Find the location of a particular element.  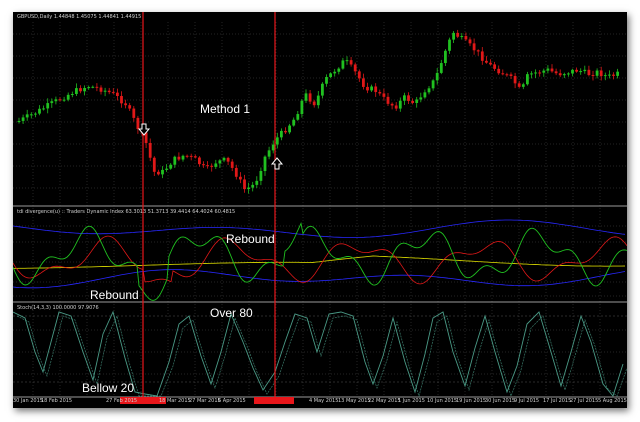

date-tick-label: 6 Apr 2015 is located at coordinates (232, 401).